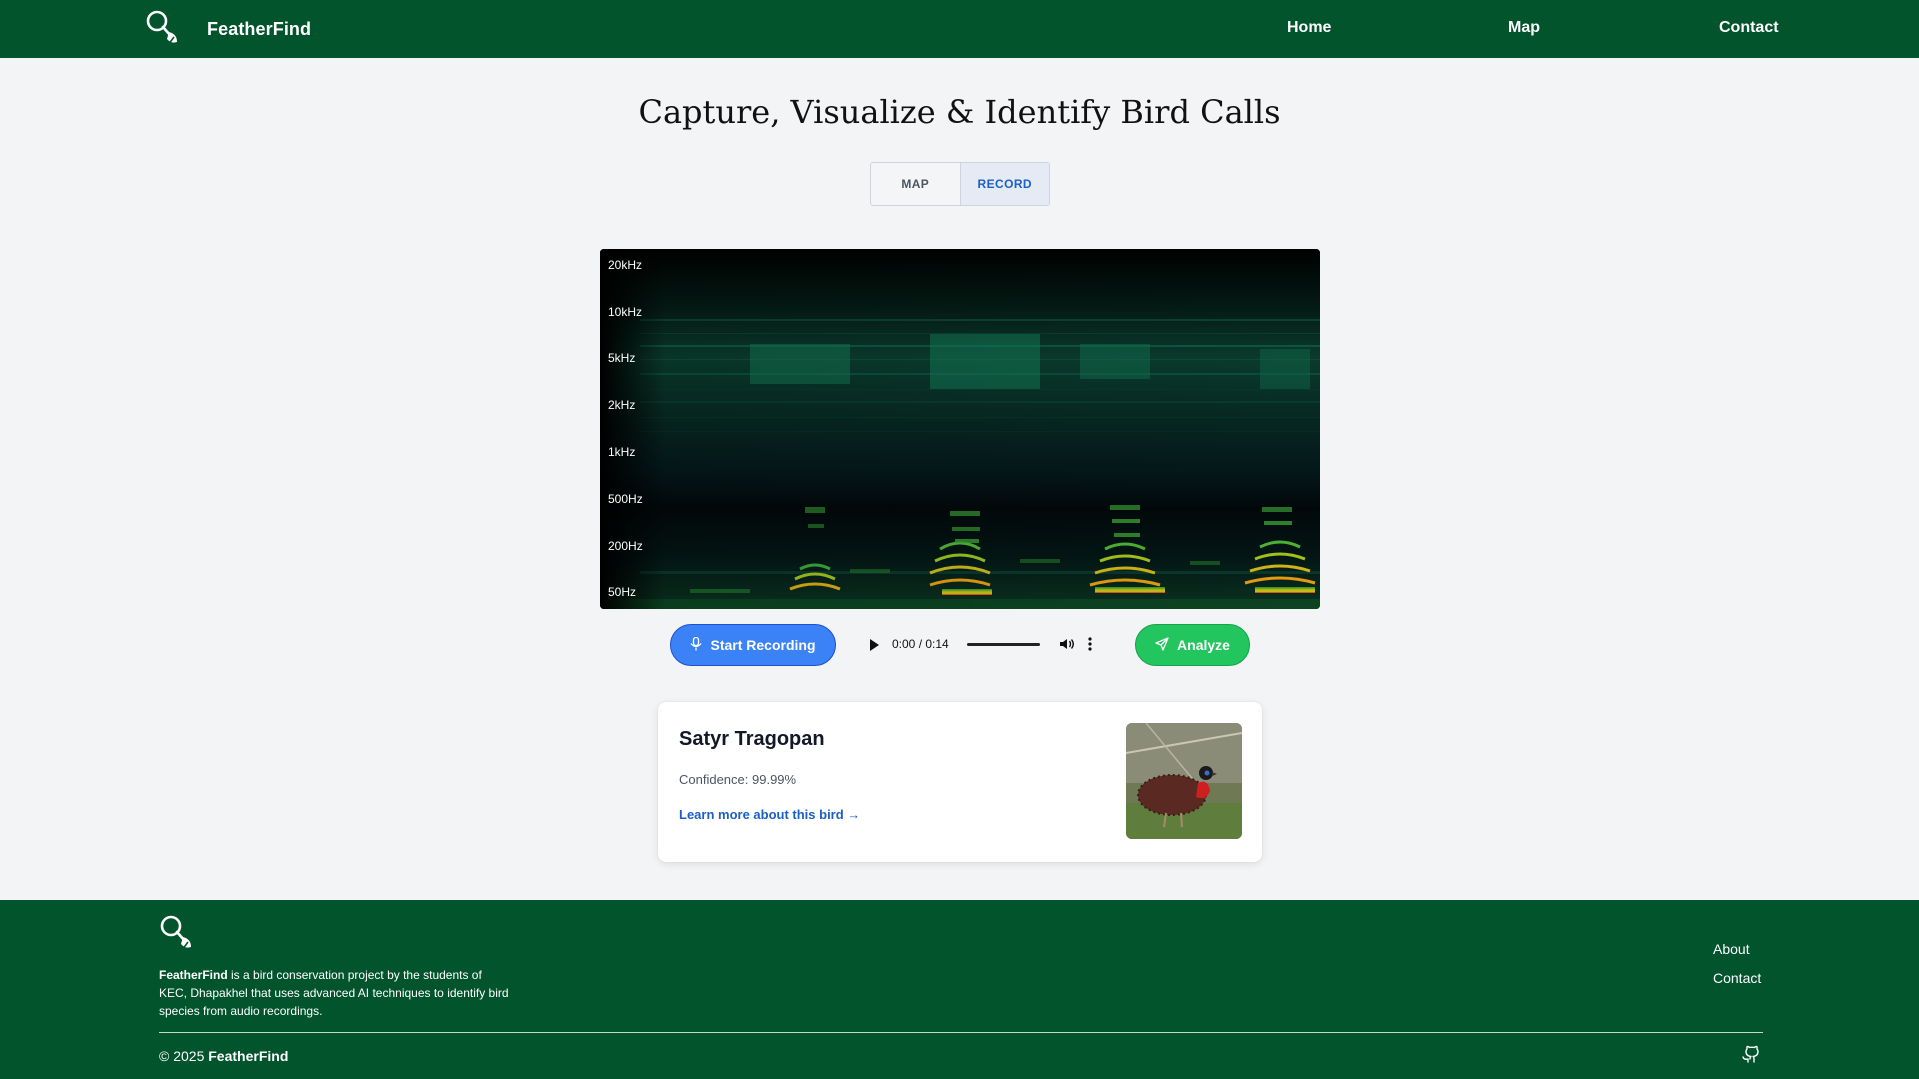 The width and height of the screenshot is (1919, 1079). Describe the element at coordinates (1737, 978) in the screenshot. I see `footer-link-contact: Contact` at that location.